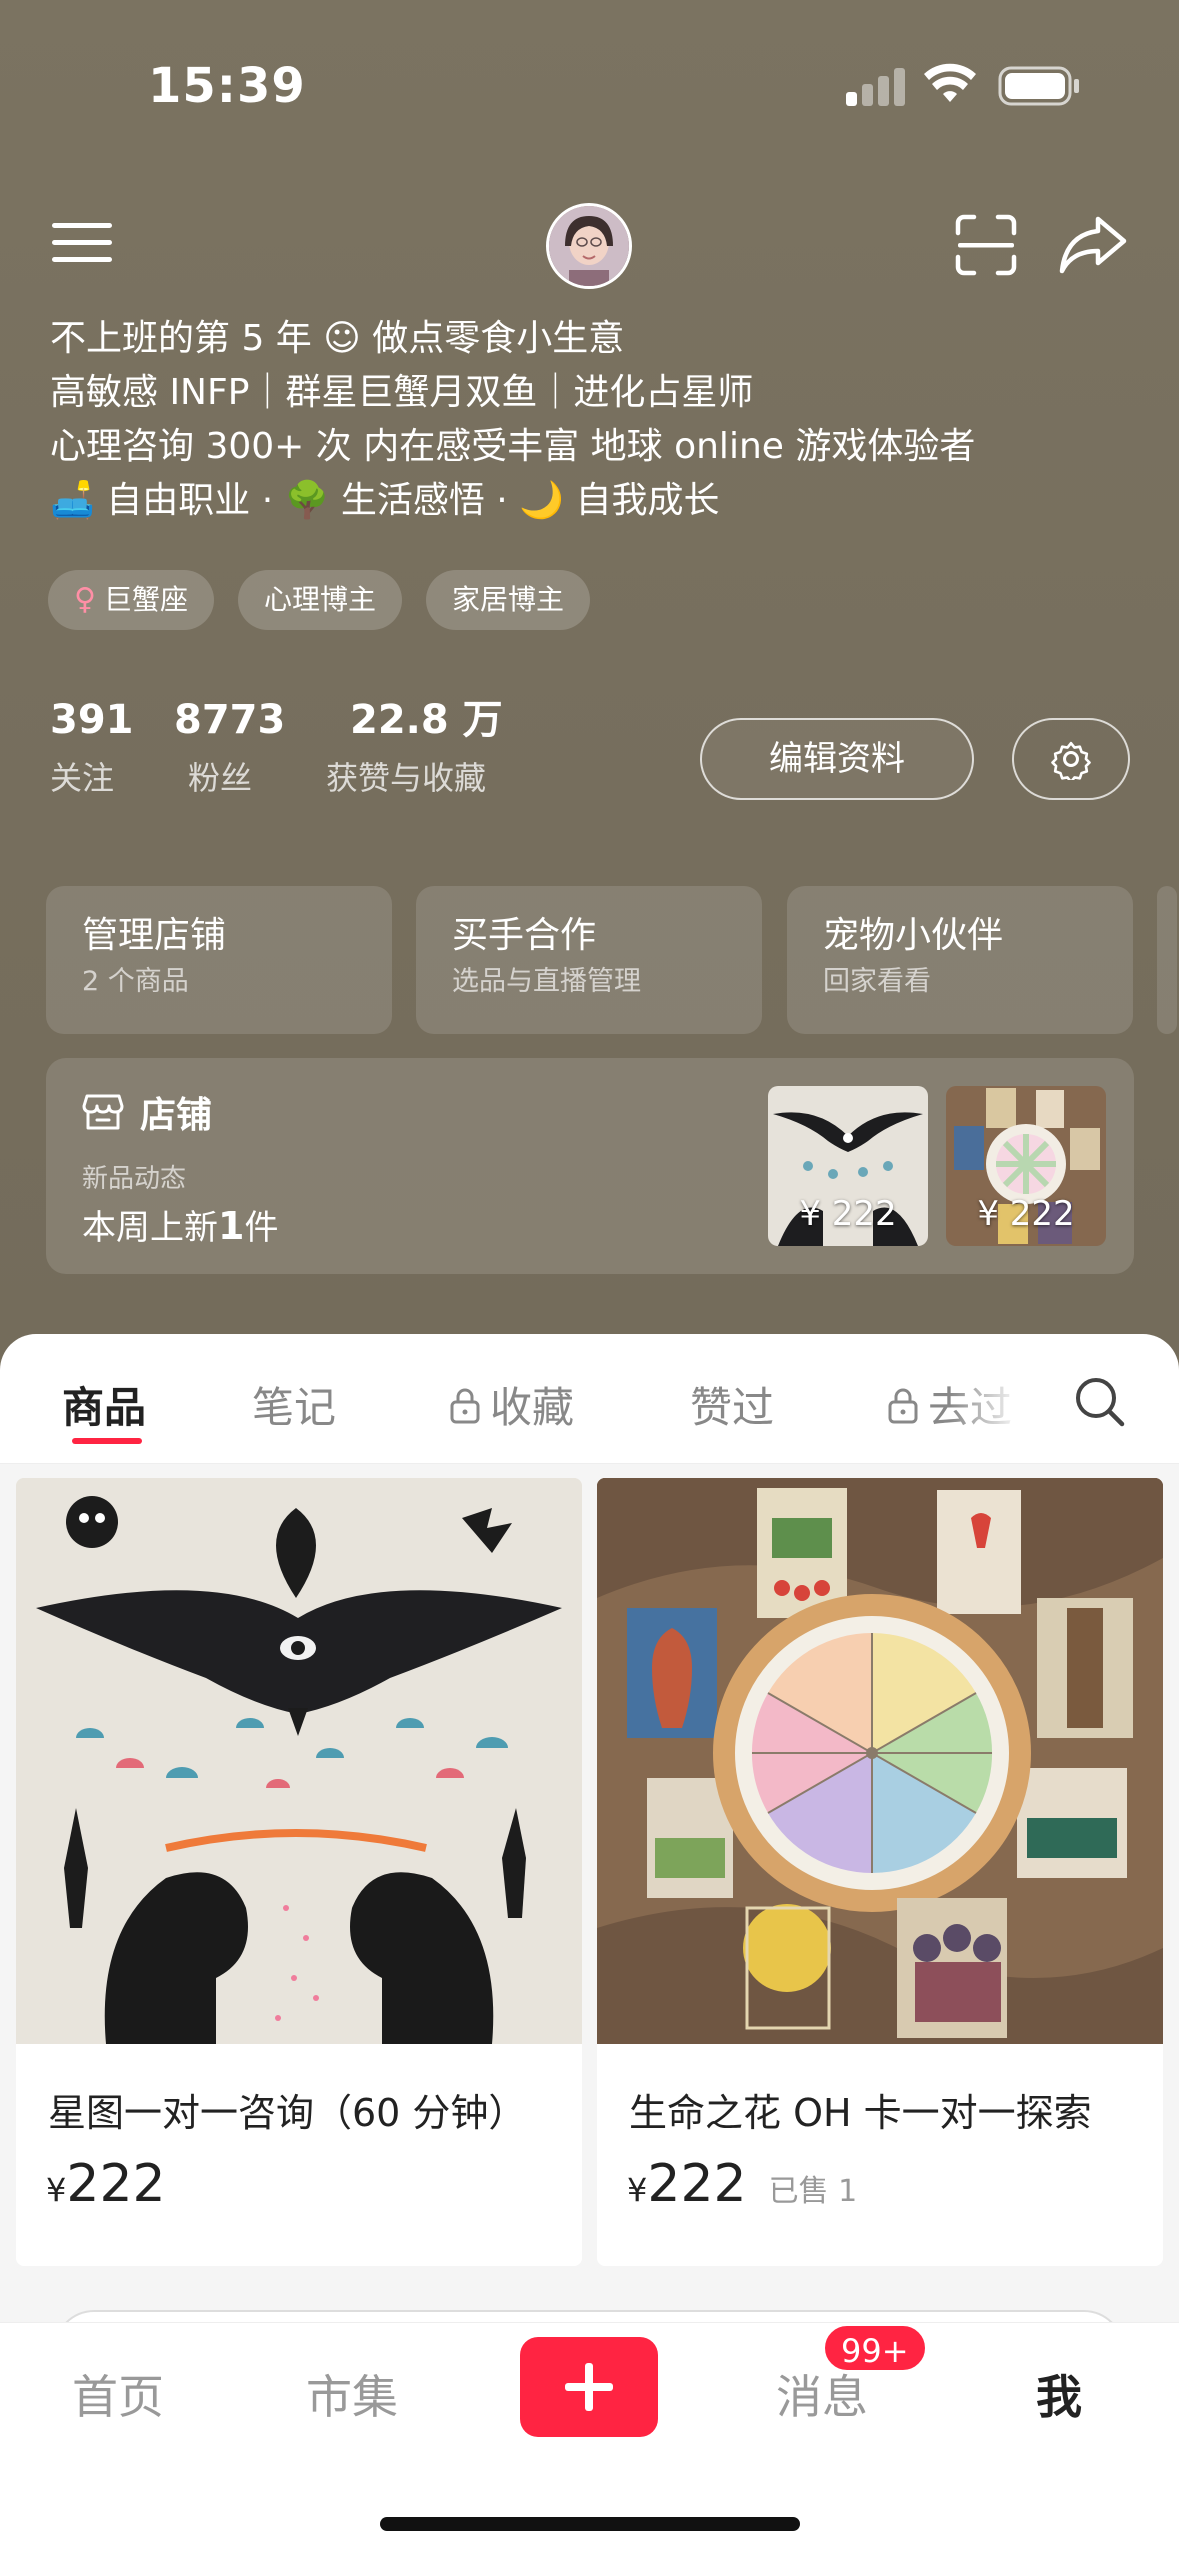 The width and height of the screenshot is (1179, 2556). Describe the element at coordinates (134, 1179) in the screenshot. I see `shop-subtitle: 新品动态` at that location.